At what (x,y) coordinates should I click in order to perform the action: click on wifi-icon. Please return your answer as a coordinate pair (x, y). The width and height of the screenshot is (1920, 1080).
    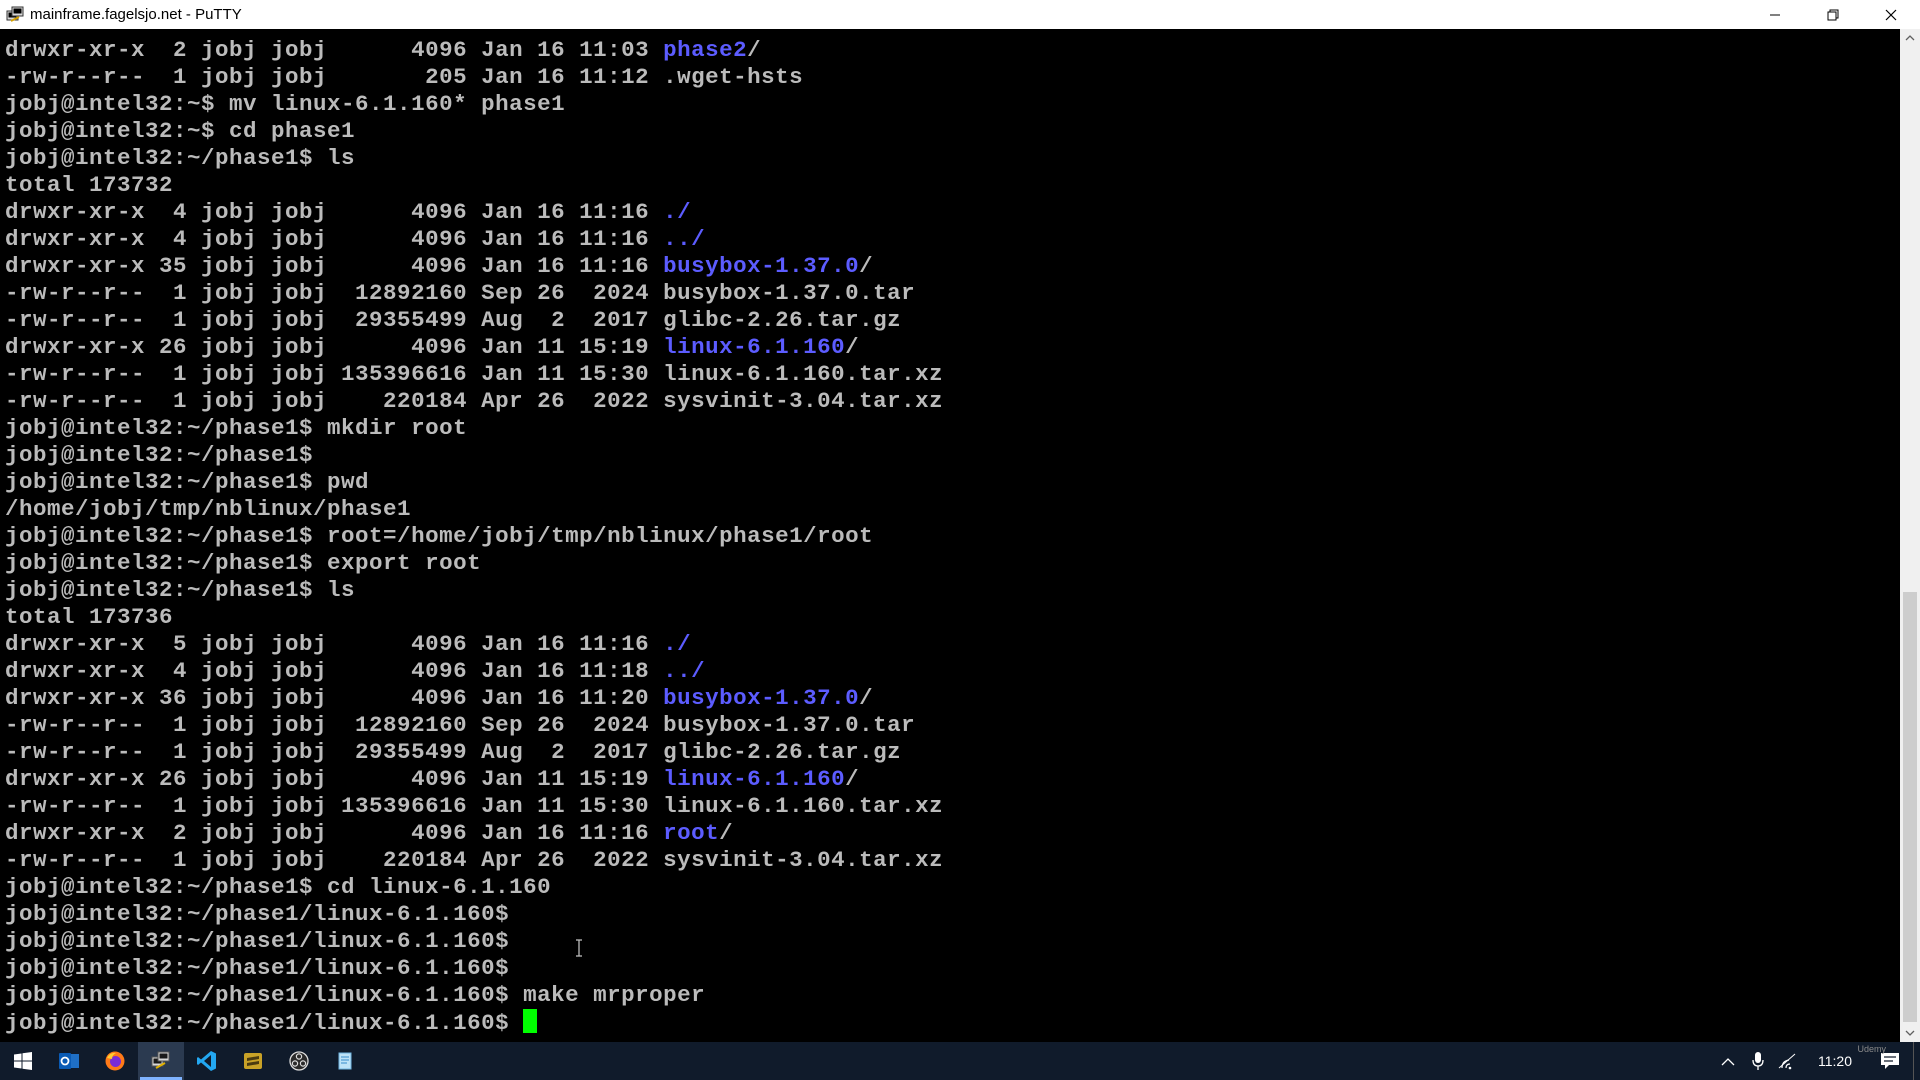
    Looking at the image, I should click on (1787, 1061).